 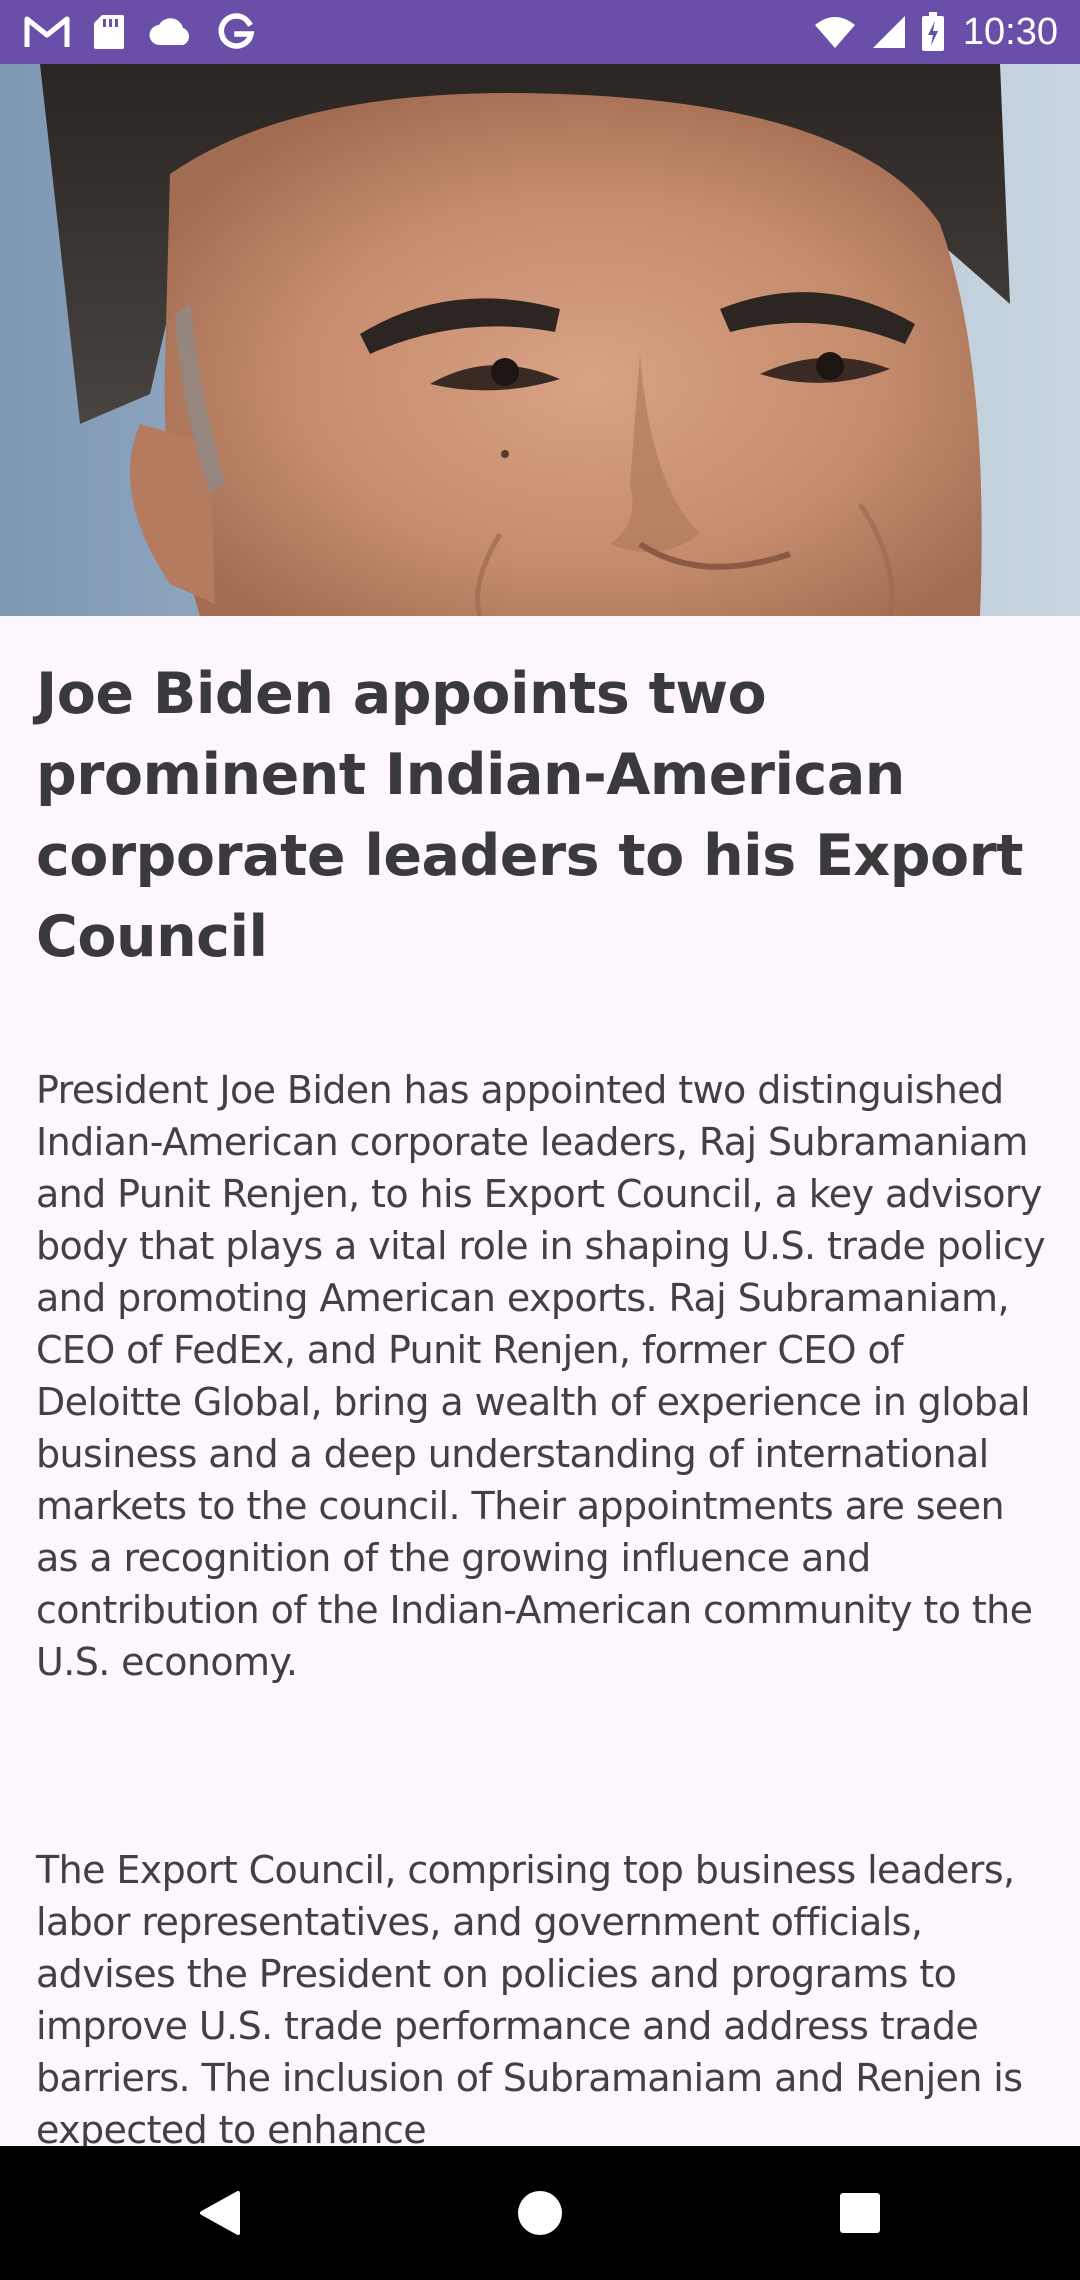 I want to click on recents-icon, so click(x=860, y=2213).